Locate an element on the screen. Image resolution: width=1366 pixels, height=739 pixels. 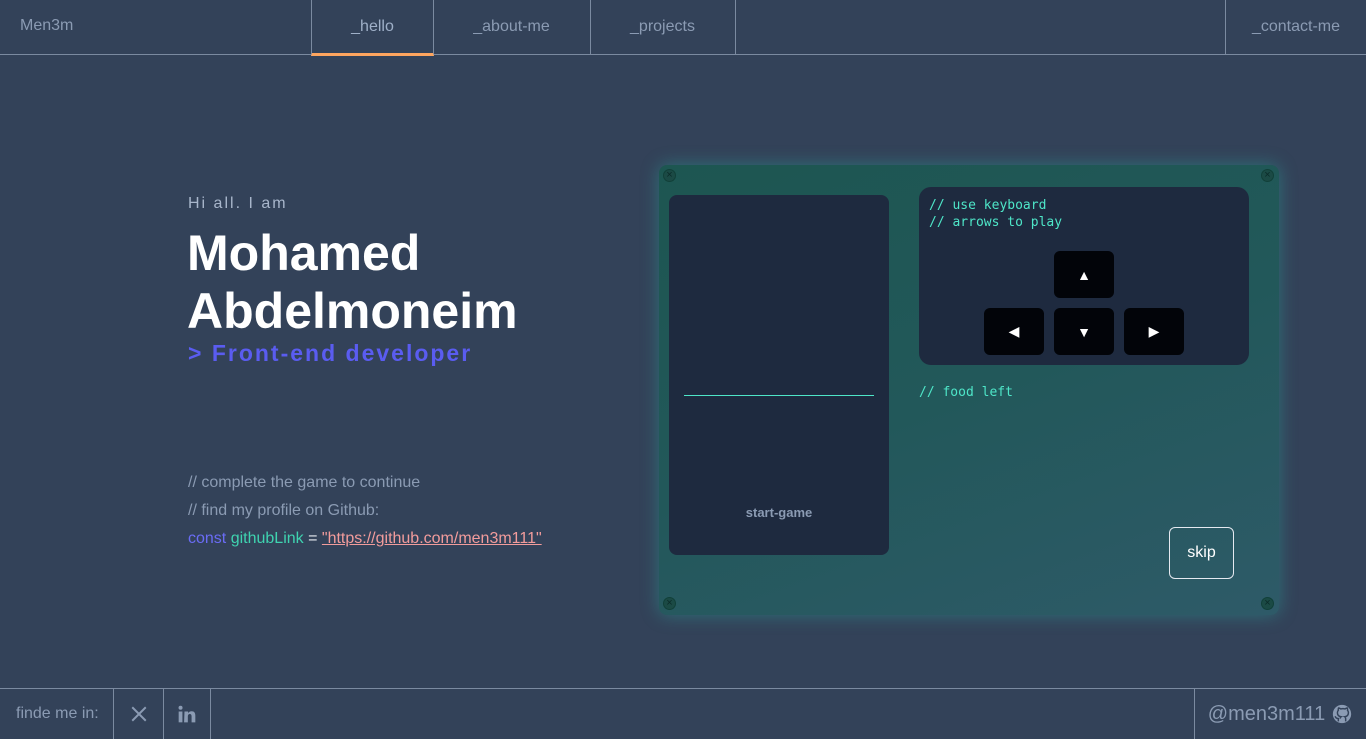
arrow-up-icon: ▲ is located at coordinates (1084, 274).